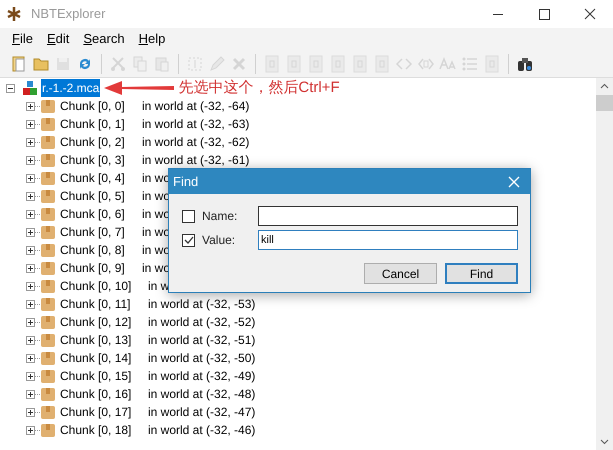 The width and height of the screenshot is (613, 450). Describe the element at coordinates (219, 240) in the screenshot. I see `field-label: Value:` at that location.